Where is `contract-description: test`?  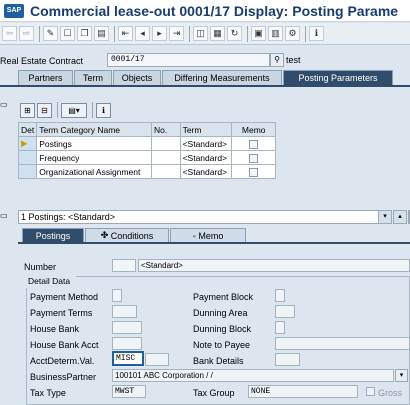 contract-description: test is located at coordinates (293, 60).